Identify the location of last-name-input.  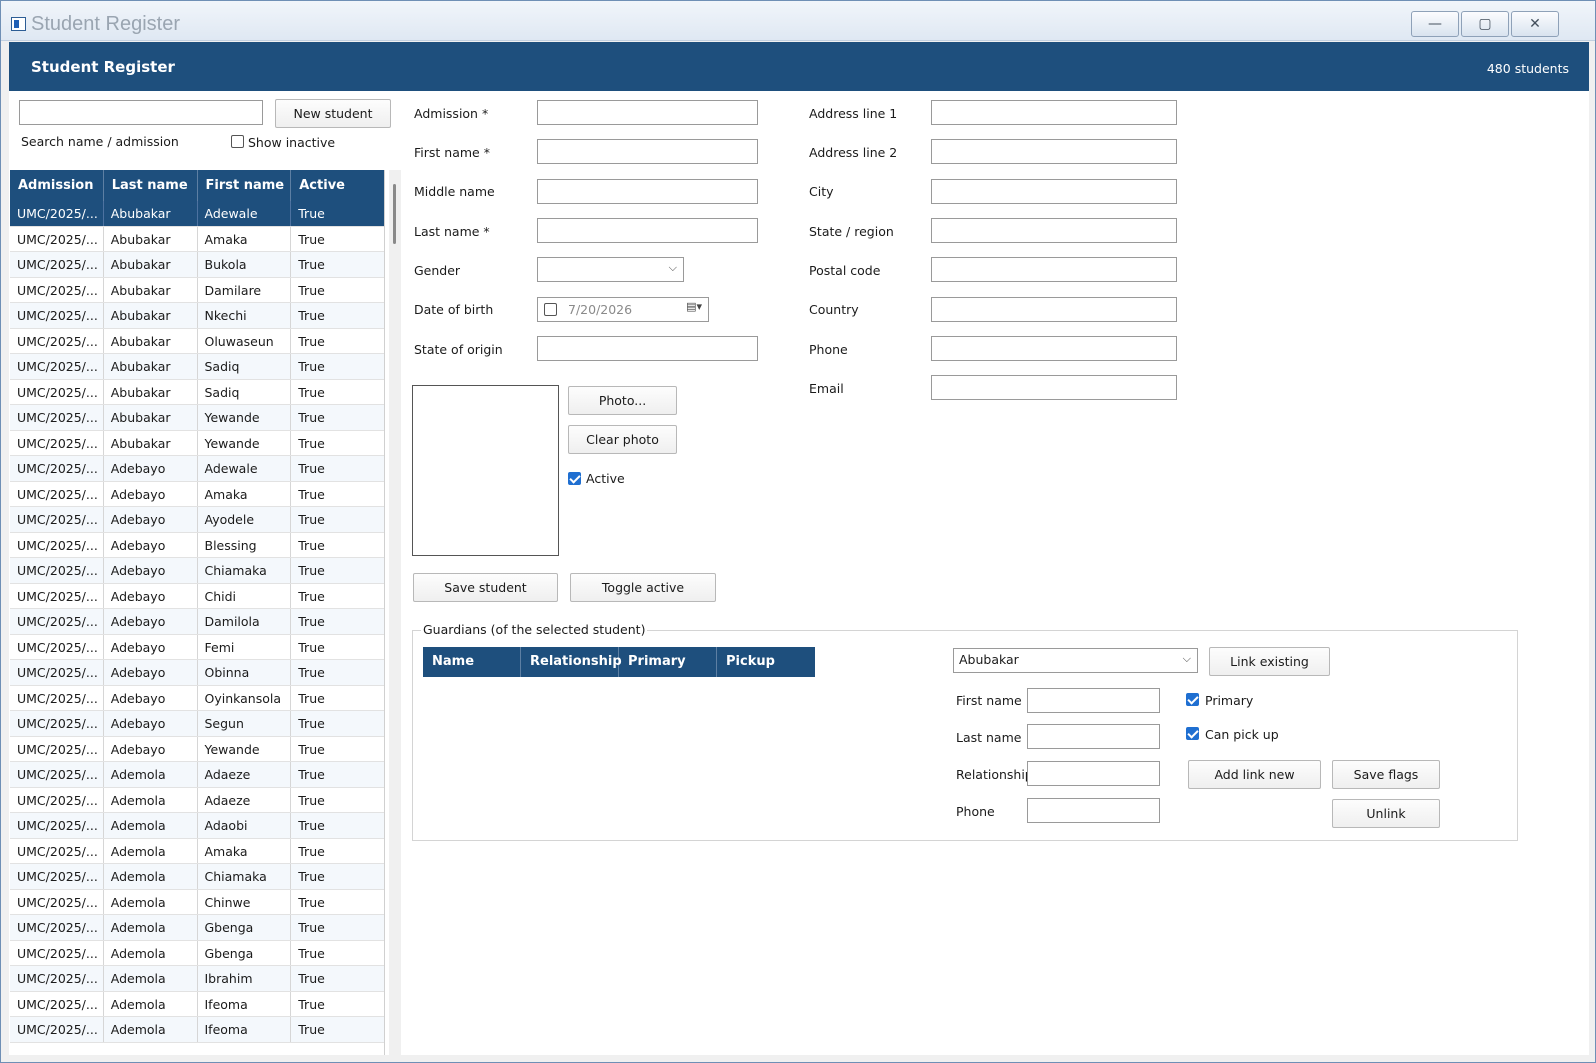
(647, 230).